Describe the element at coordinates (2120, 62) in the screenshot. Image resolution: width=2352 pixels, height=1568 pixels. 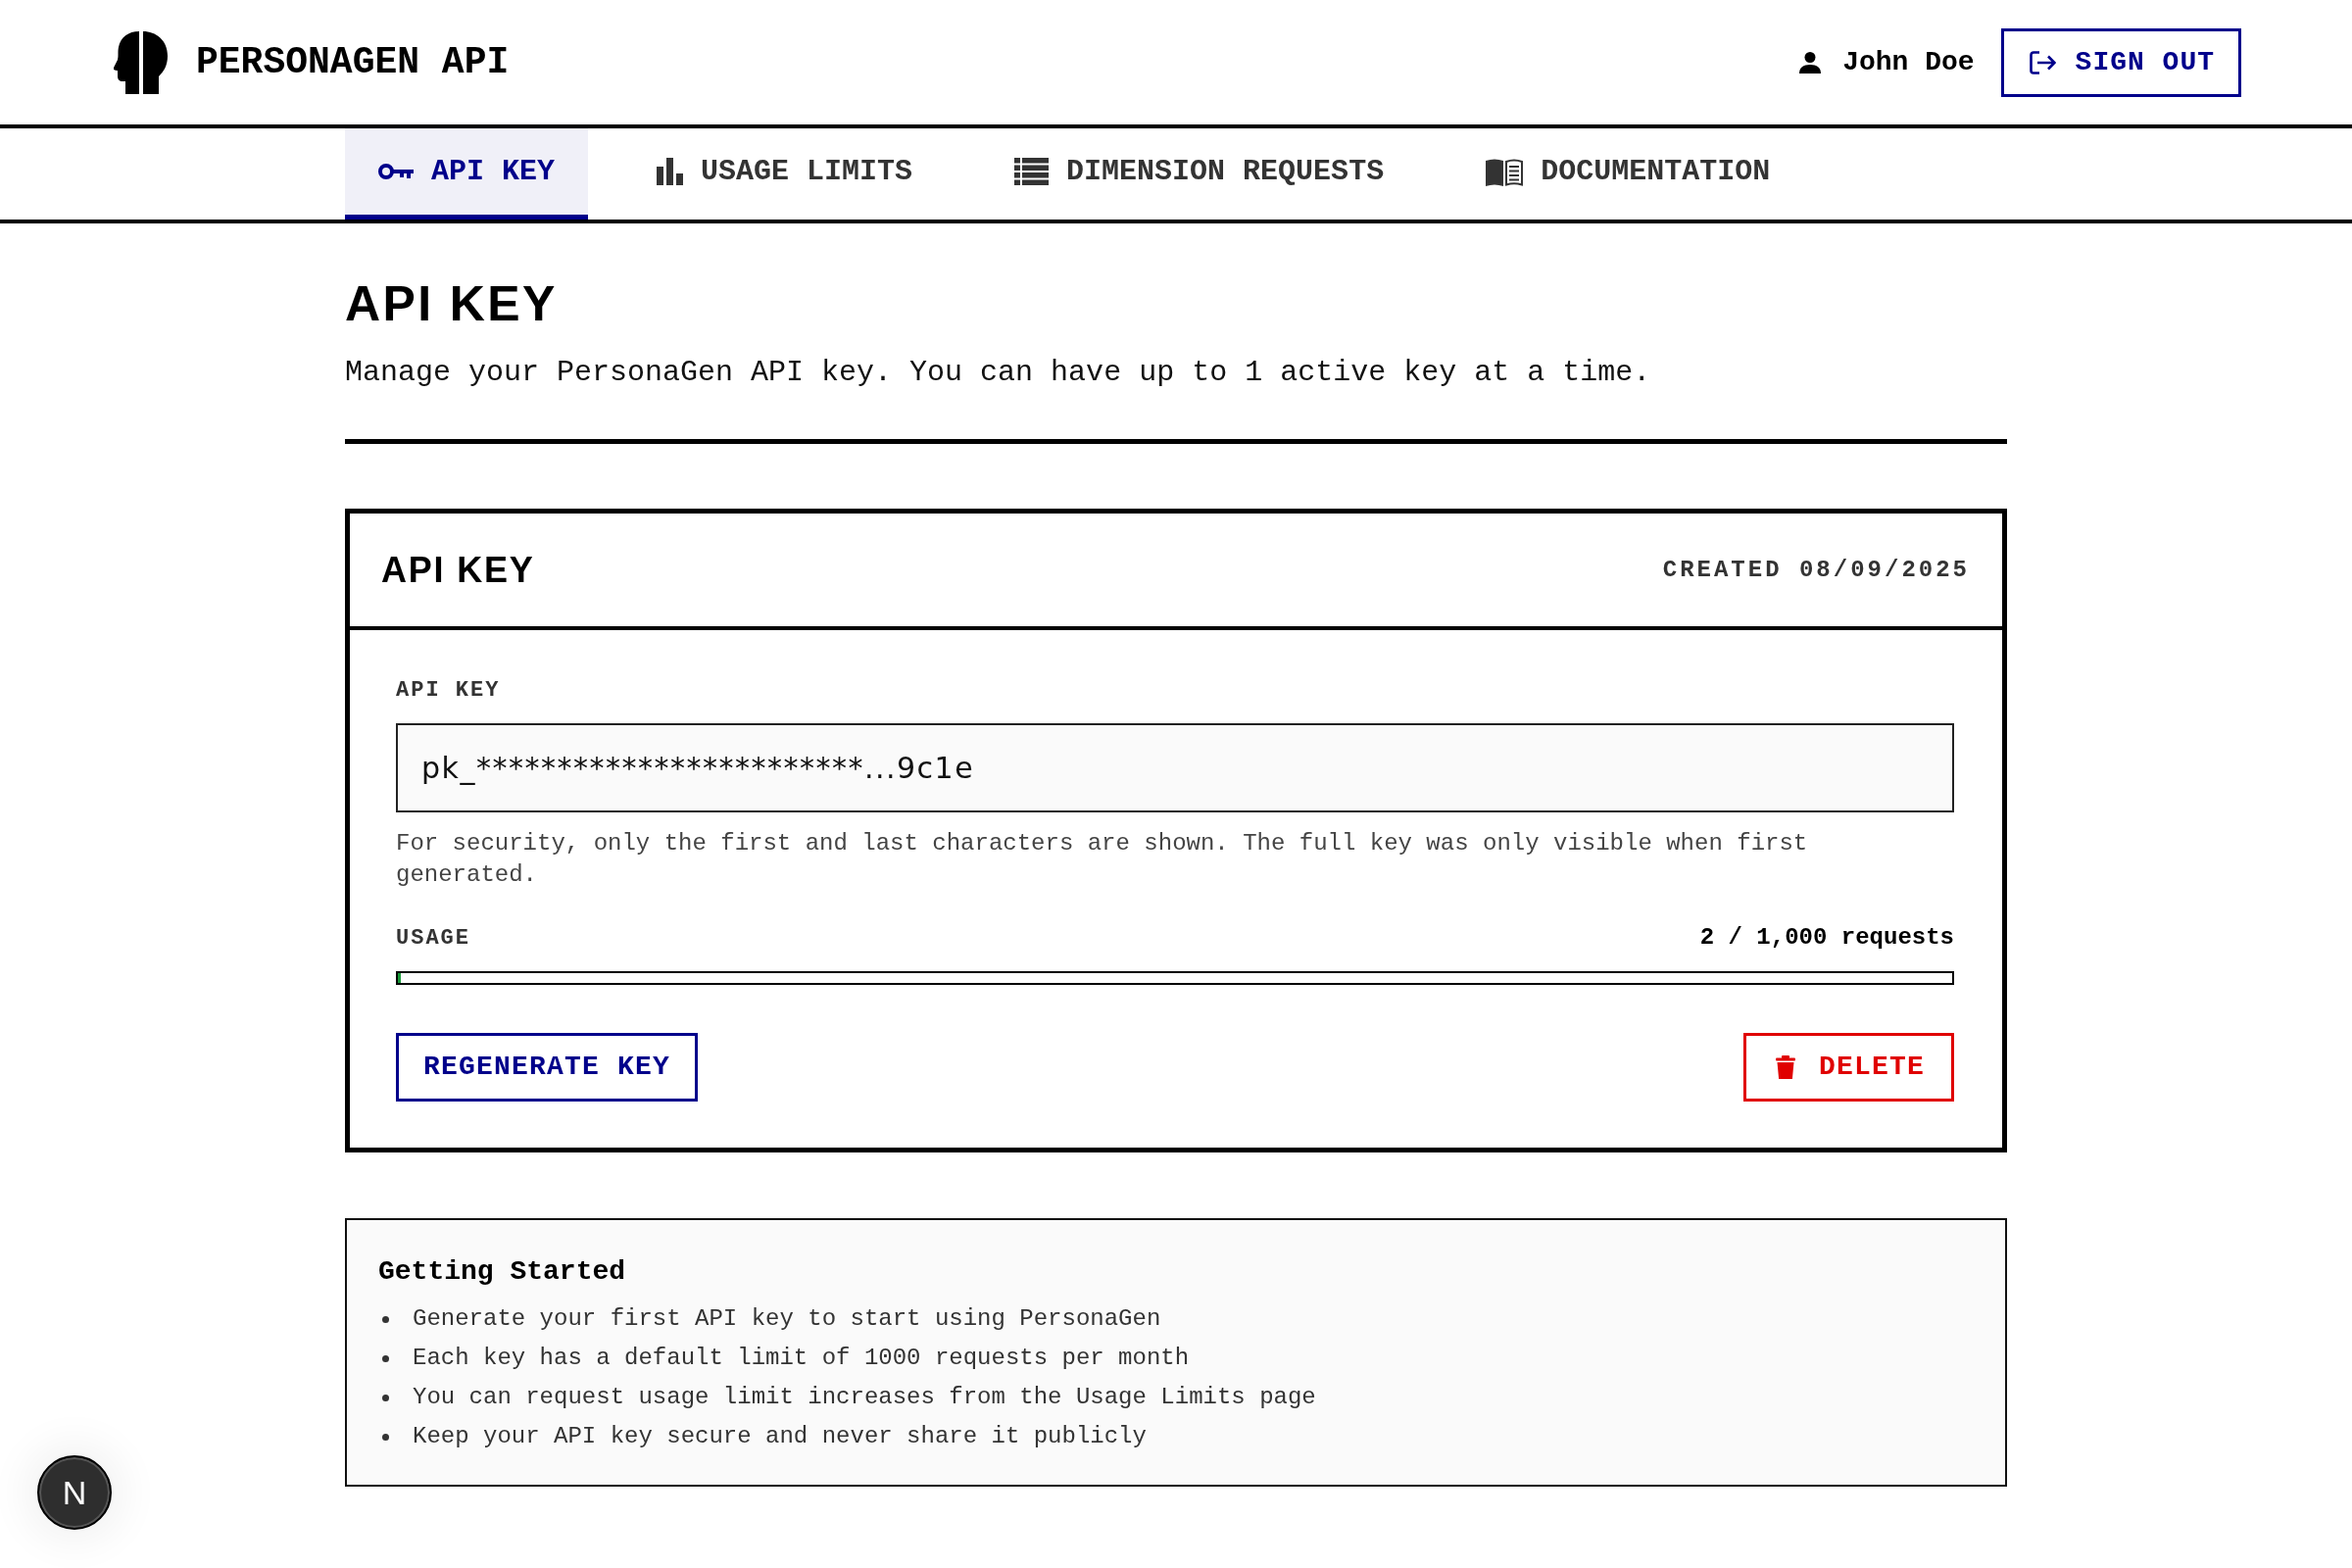
I see `sign-out-button: SIGN OUT` at that location.